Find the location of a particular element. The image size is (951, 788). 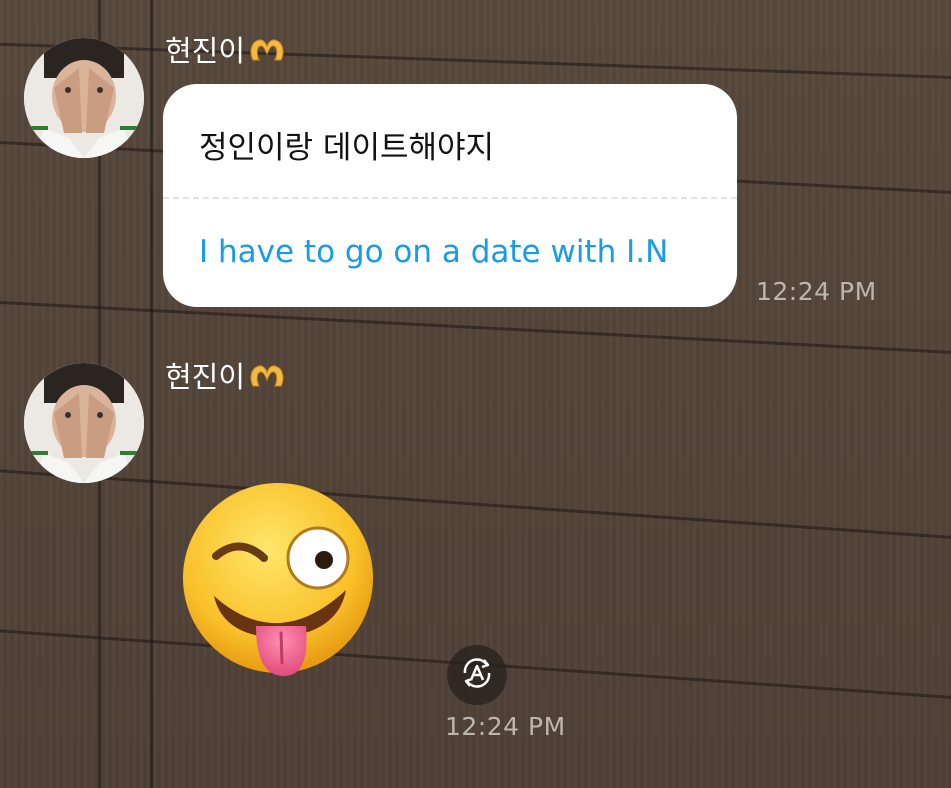

auto-translate-icon is located at coordinates (477, 675).